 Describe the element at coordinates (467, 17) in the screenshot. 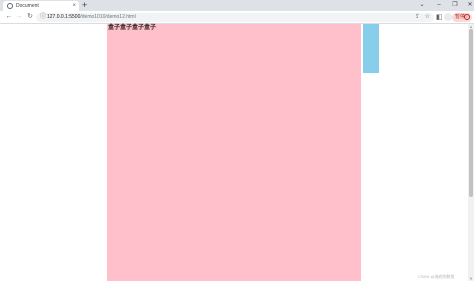

I see `info-icon: i` at that location.